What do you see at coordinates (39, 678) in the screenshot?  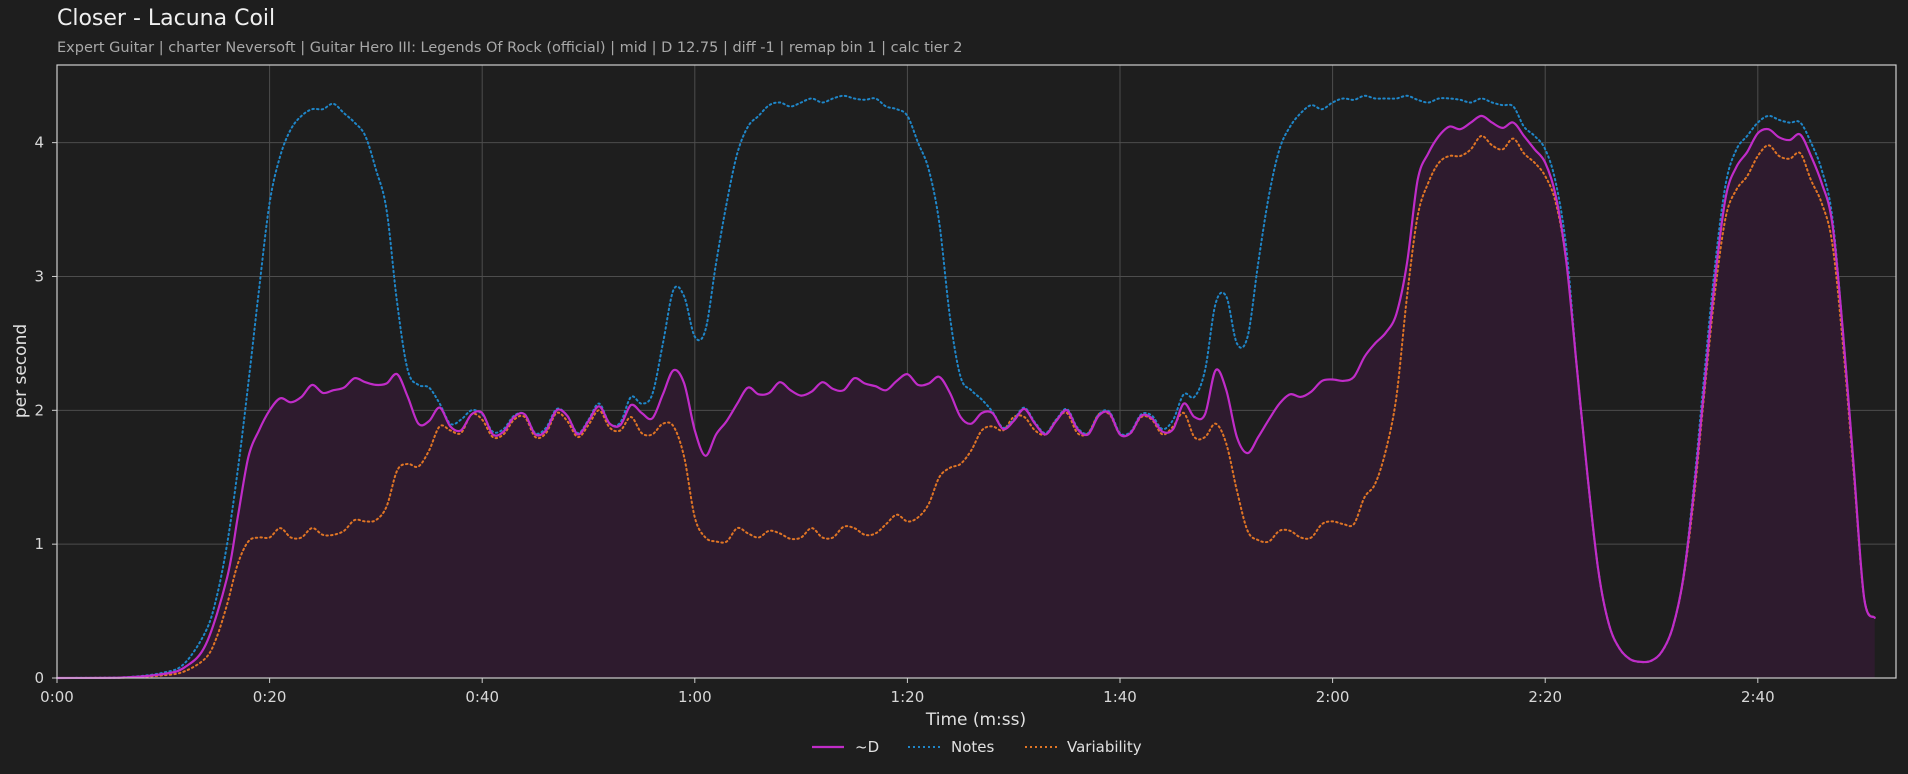 I see `y-tick-label: 0` at bounding box center [39, 678].